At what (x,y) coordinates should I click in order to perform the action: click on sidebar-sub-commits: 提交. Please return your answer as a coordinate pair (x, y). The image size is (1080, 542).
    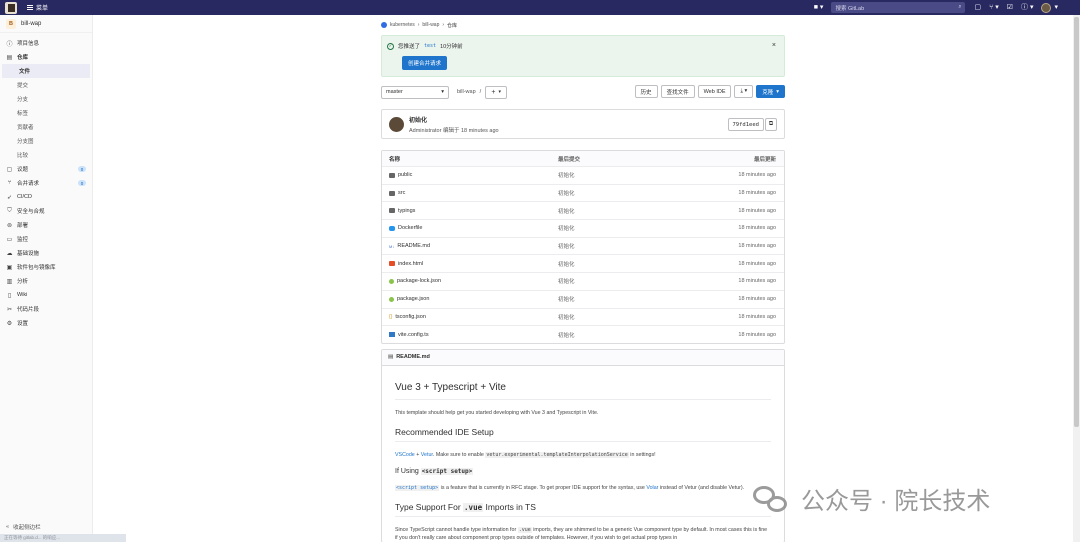
    Looking at the image, I should click on (46, 85).